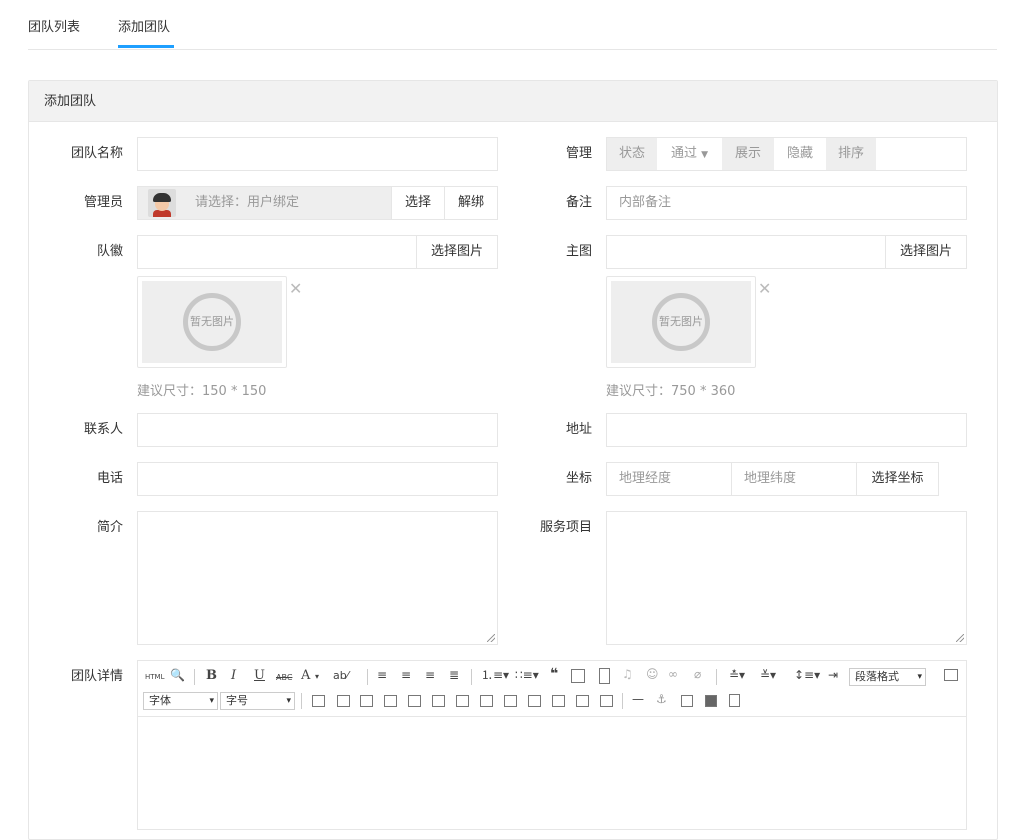  I want to click on status-select-value: 通过, so click(683, 153).